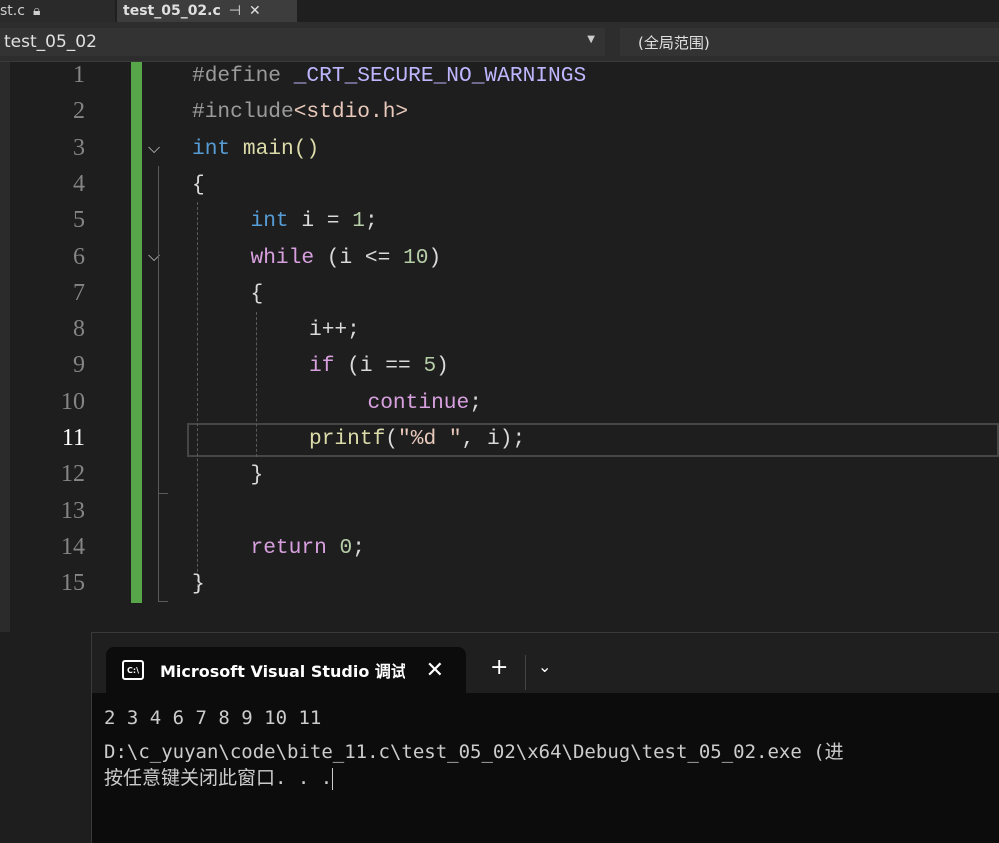 This screenshot has height=843, width=999. I want to click on code-line: i++;, so click(334, 330).